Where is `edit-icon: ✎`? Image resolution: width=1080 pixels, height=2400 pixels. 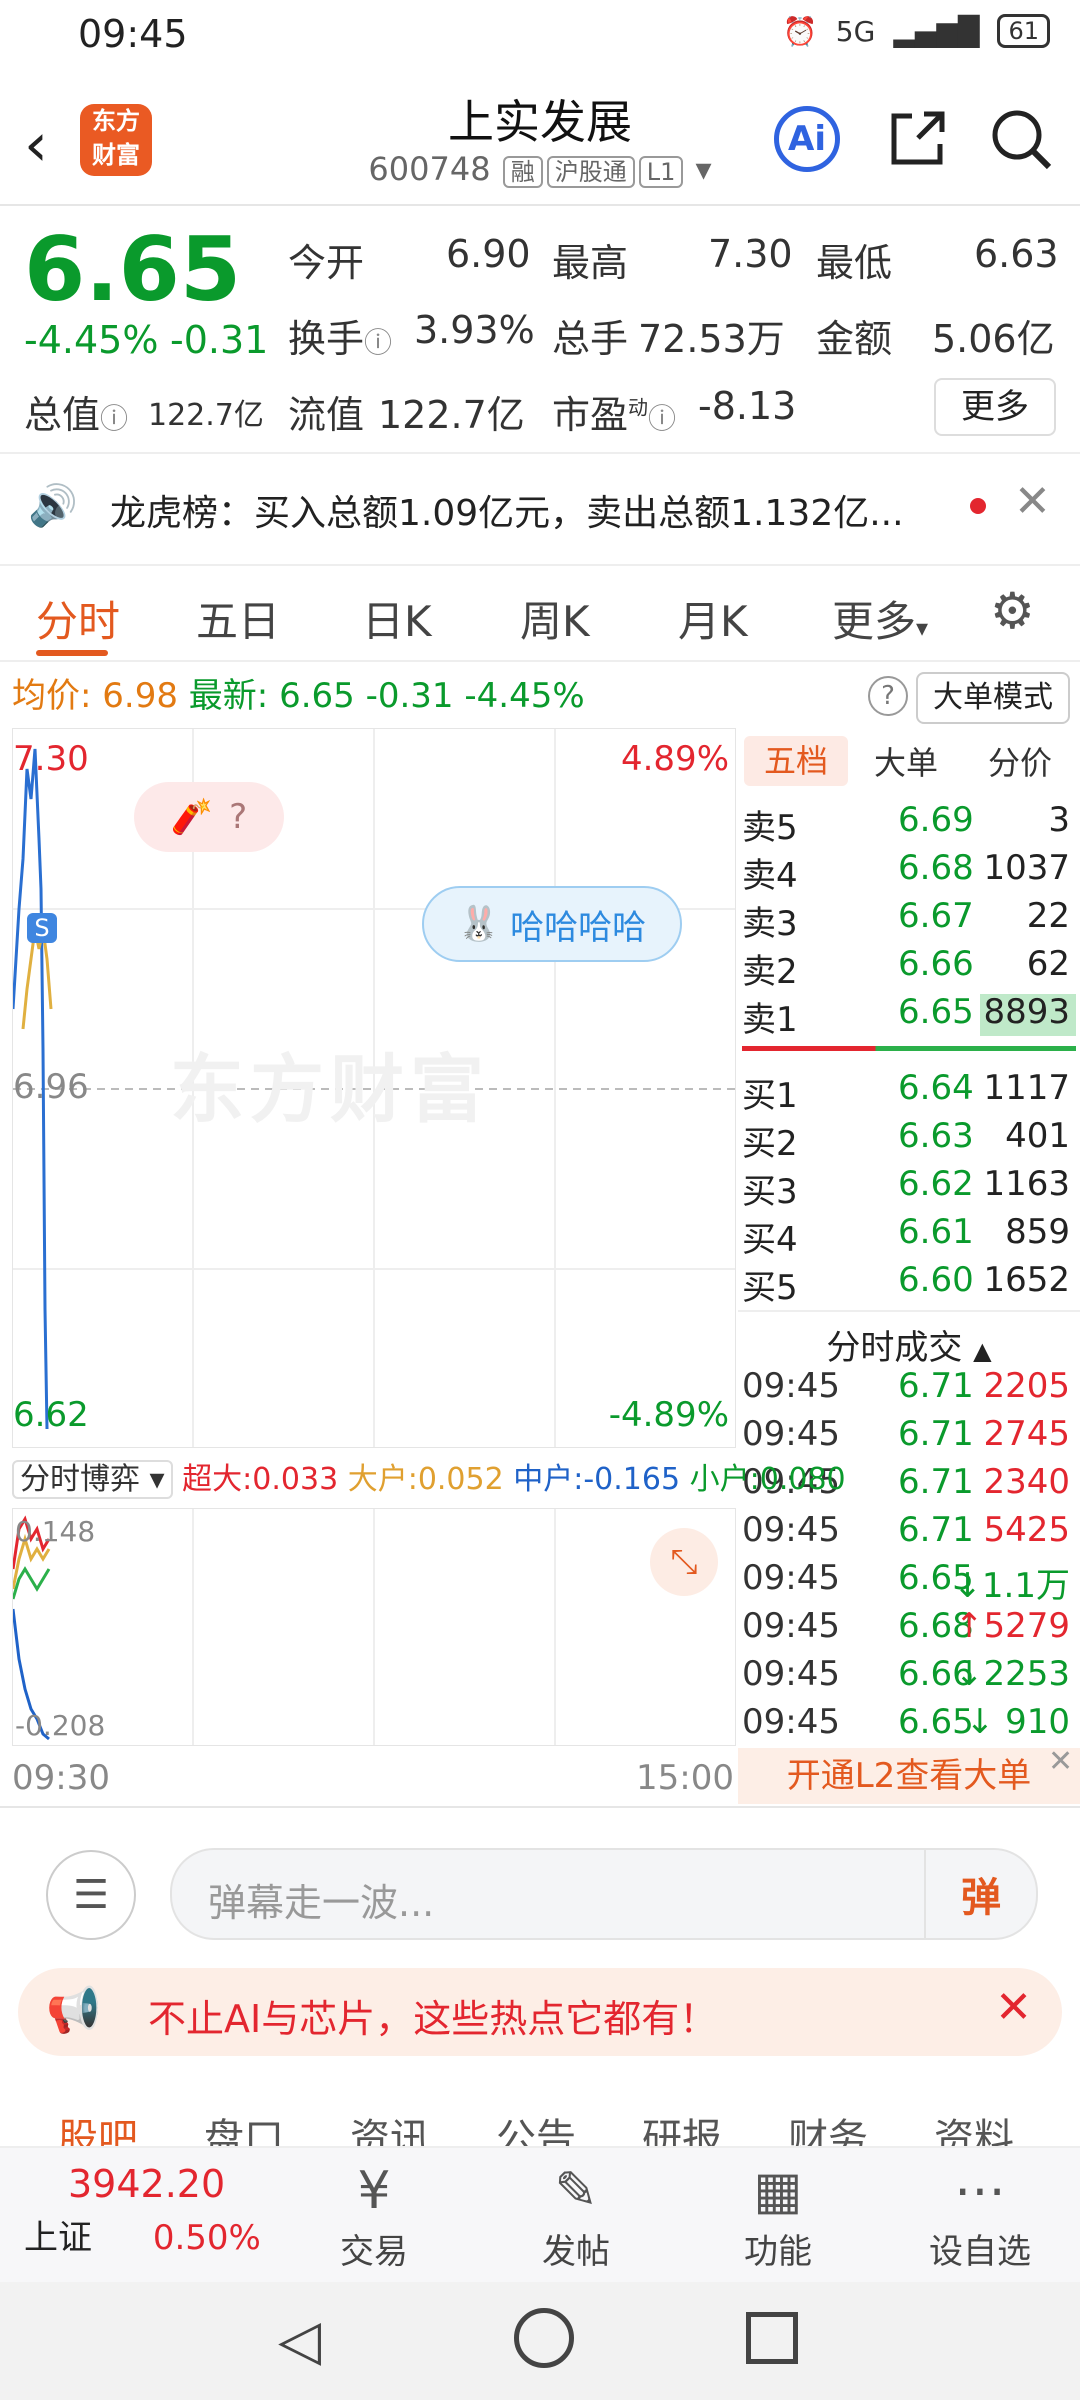
edit-icon: ✎ is located at coordinates (576, 2191).